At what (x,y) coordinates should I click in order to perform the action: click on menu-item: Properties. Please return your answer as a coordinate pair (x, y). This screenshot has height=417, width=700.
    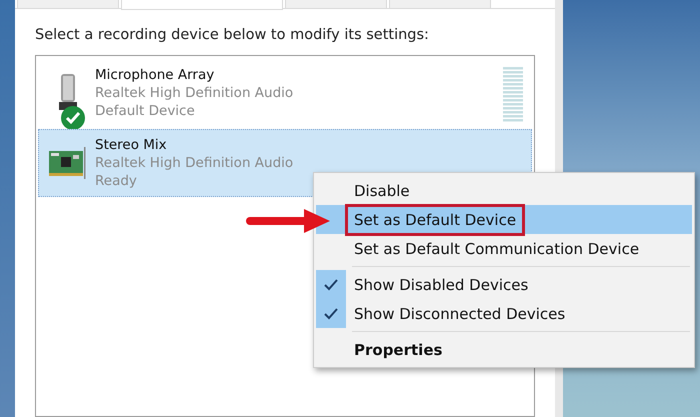
    Looking at the image, I should click on (504, 349).